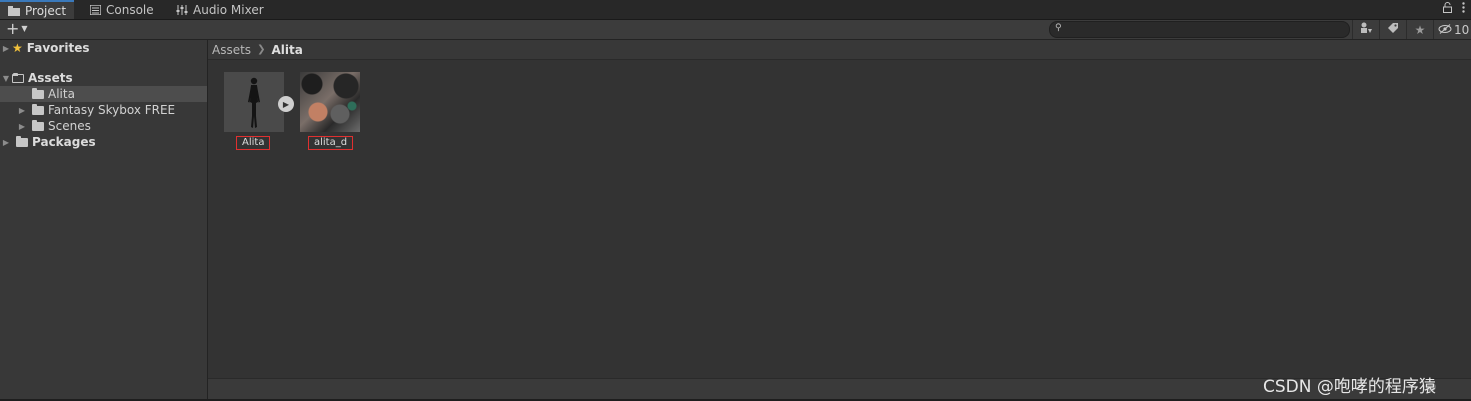 The height and width of the screenshot is (401, 1471). Describe the element at coordinates (130, 9) in the screenshot. I see `tab-label: Console` at that location.